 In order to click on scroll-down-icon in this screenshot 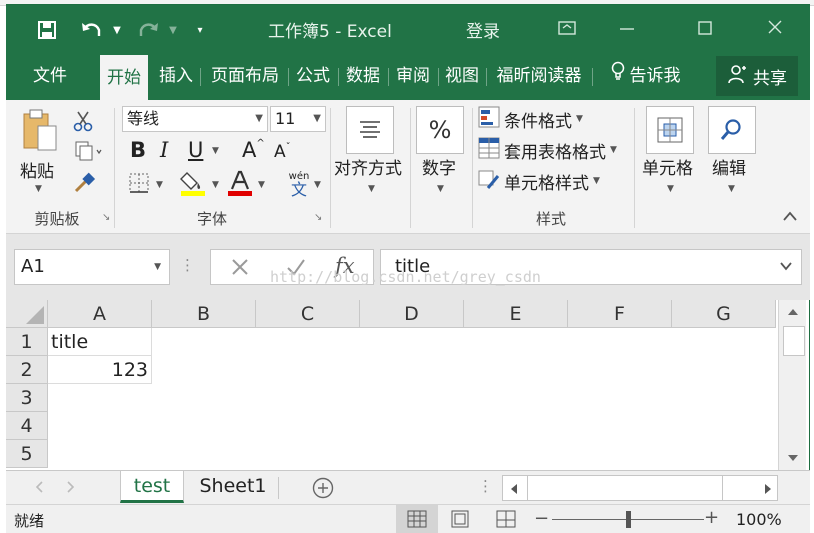, I will do `click(793, 460)`.